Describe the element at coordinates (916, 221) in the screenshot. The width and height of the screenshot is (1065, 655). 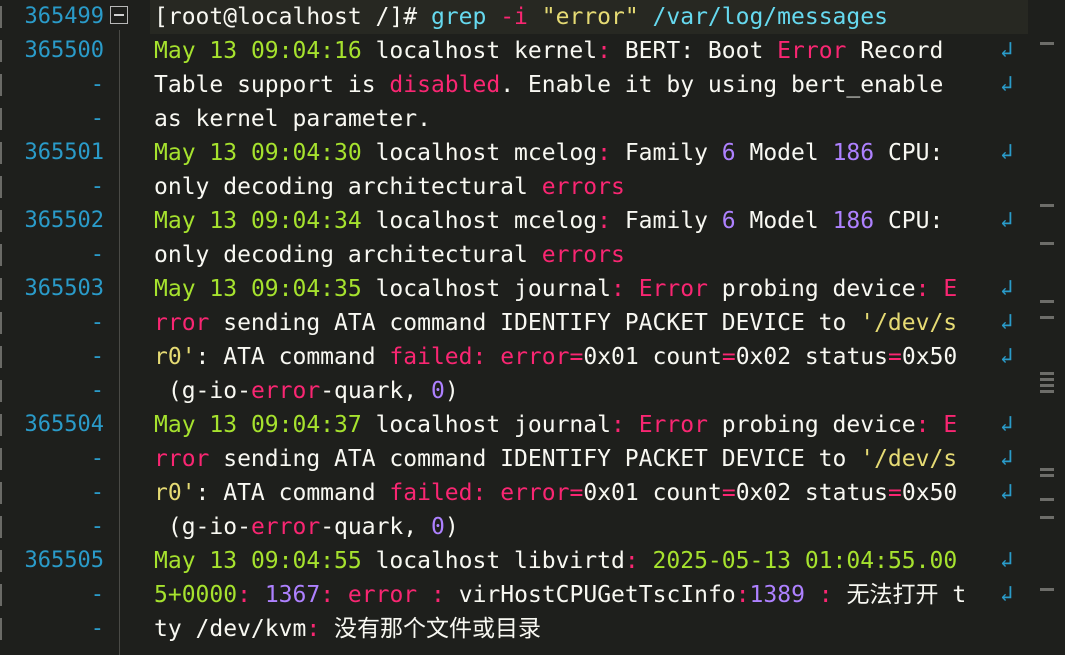
I see `log-token: CPU:` at that location.